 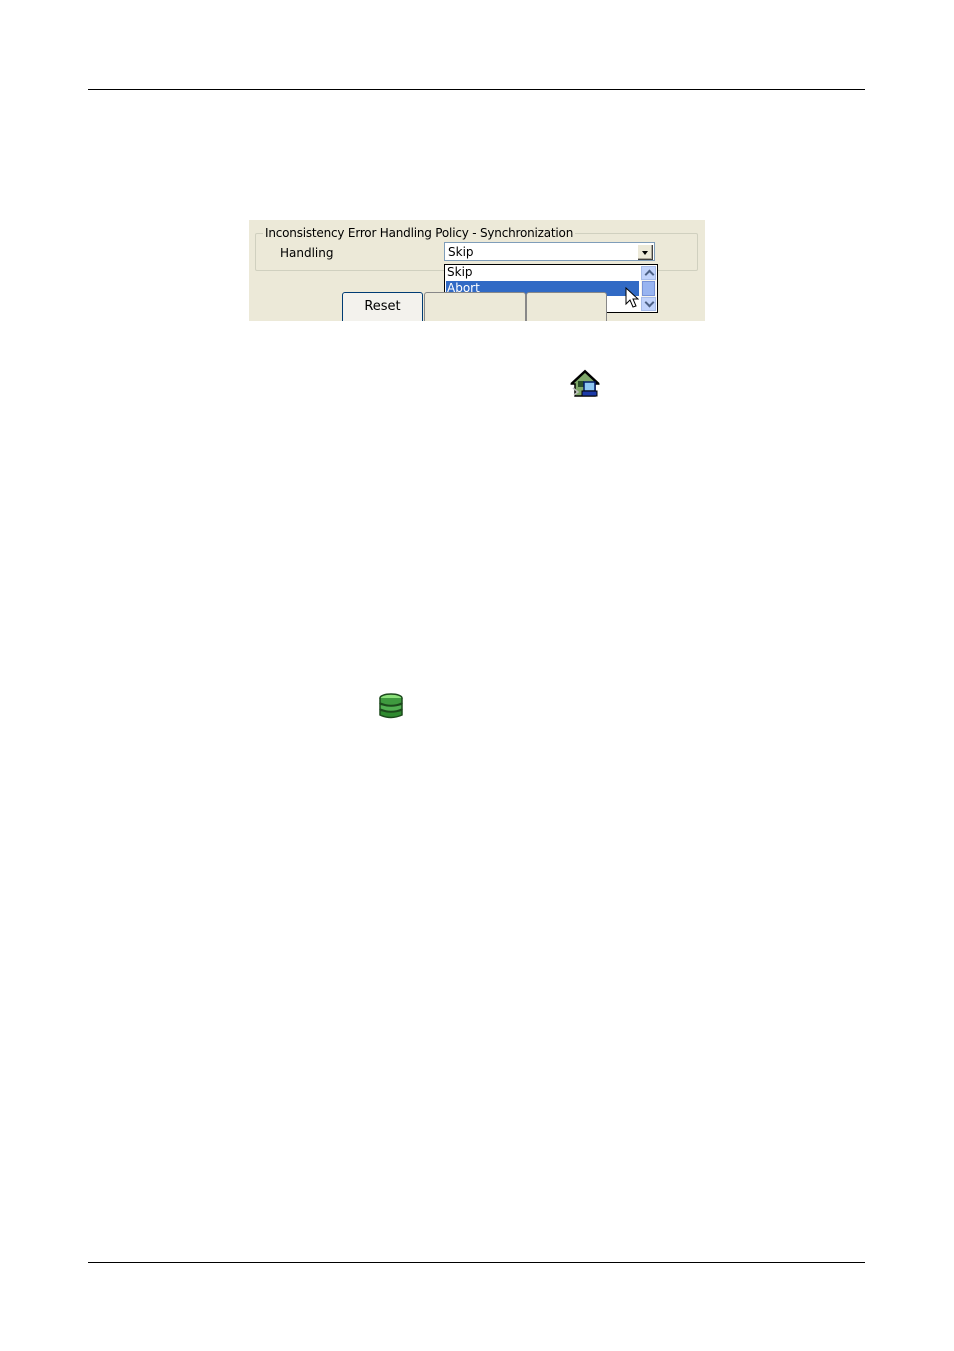 What do you see at coordinates (549, 251) in the screenshot?
I see `handling-select: Skip` at bounding box center [549, 251].